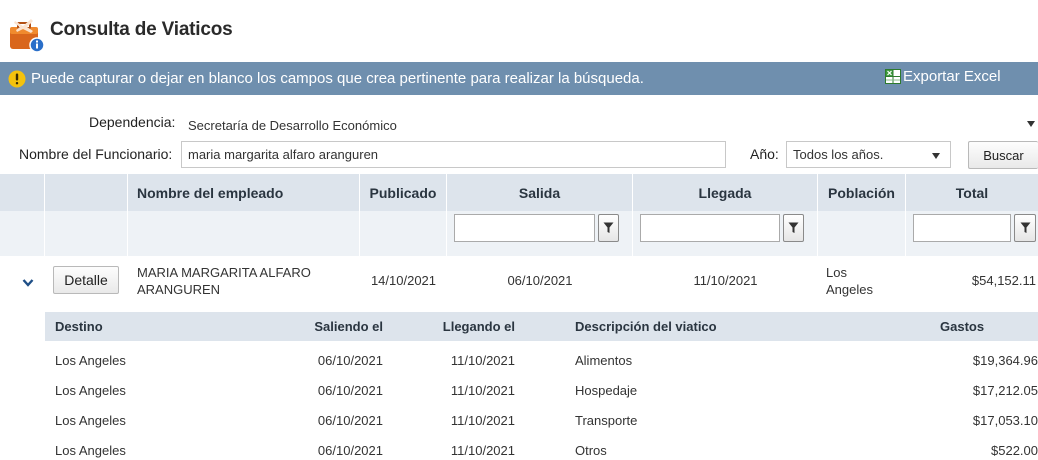 The width and height of the screenshot is (1038, 460). Describe the element at coordinates (1005, 360) in the screenshot. I see `gastos-cell: $19,364.96` at that location.